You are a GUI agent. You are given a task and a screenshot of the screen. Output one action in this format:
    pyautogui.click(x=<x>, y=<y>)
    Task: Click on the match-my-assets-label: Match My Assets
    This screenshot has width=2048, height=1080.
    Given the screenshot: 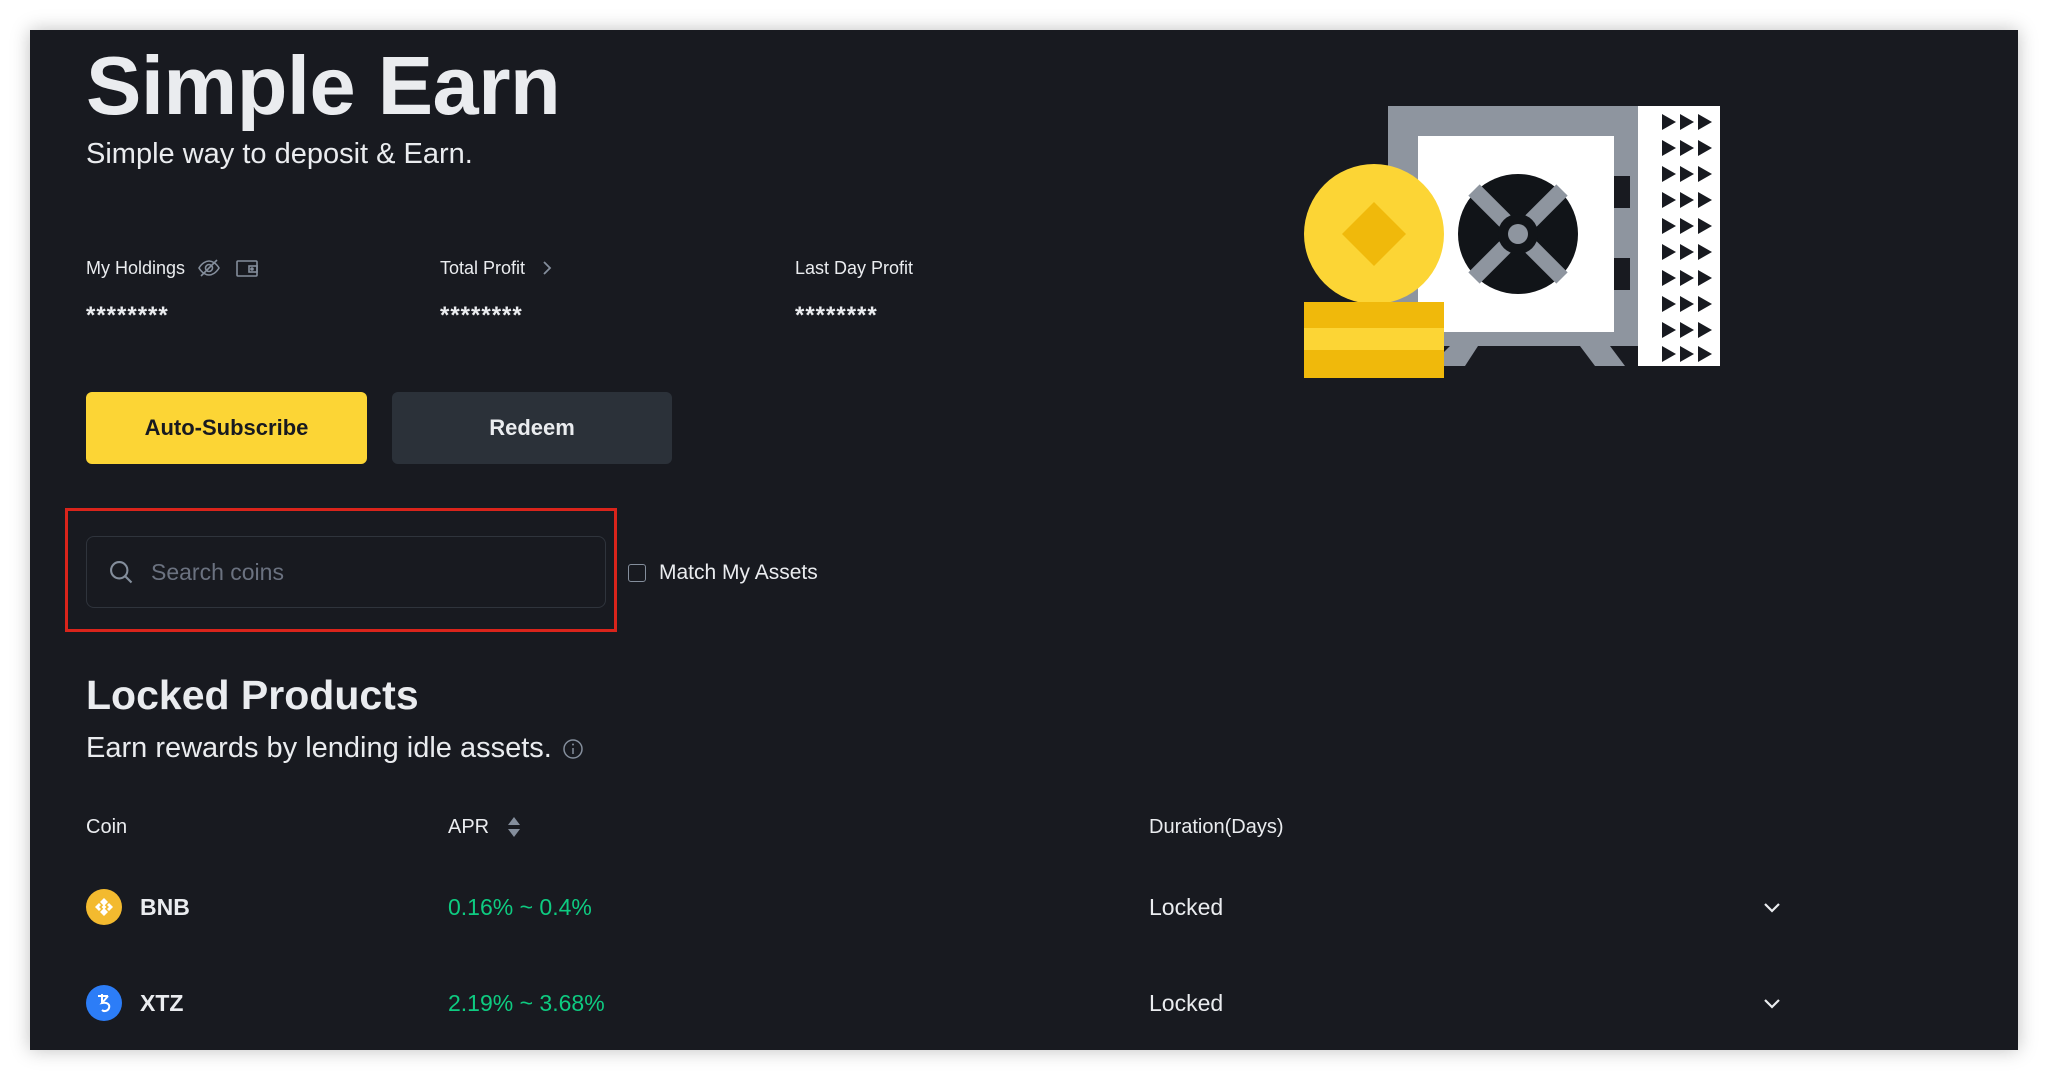 What is the action you would take?
    pyautogui.click(x=738, y=573)
    